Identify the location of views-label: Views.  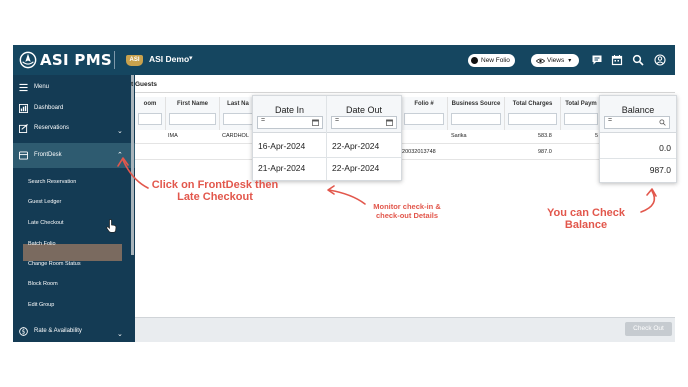
(556, 60).